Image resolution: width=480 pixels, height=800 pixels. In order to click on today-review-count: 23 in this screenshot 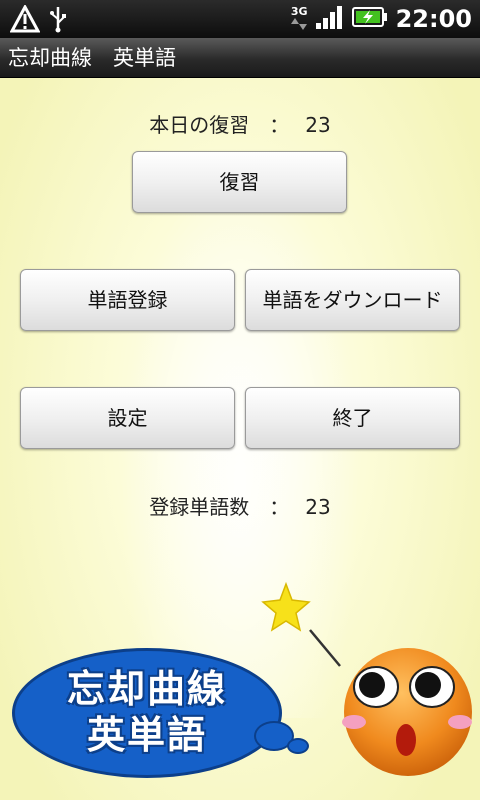, I will do `click(318, 125)`.